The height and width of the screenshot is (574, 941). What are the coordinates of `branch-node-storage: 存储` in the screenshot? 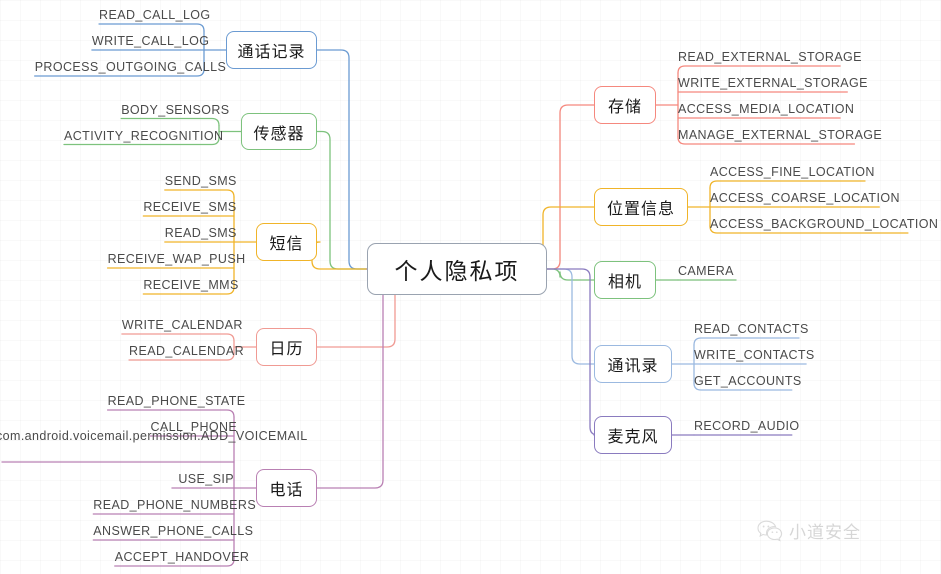 It's located at (625, 105).